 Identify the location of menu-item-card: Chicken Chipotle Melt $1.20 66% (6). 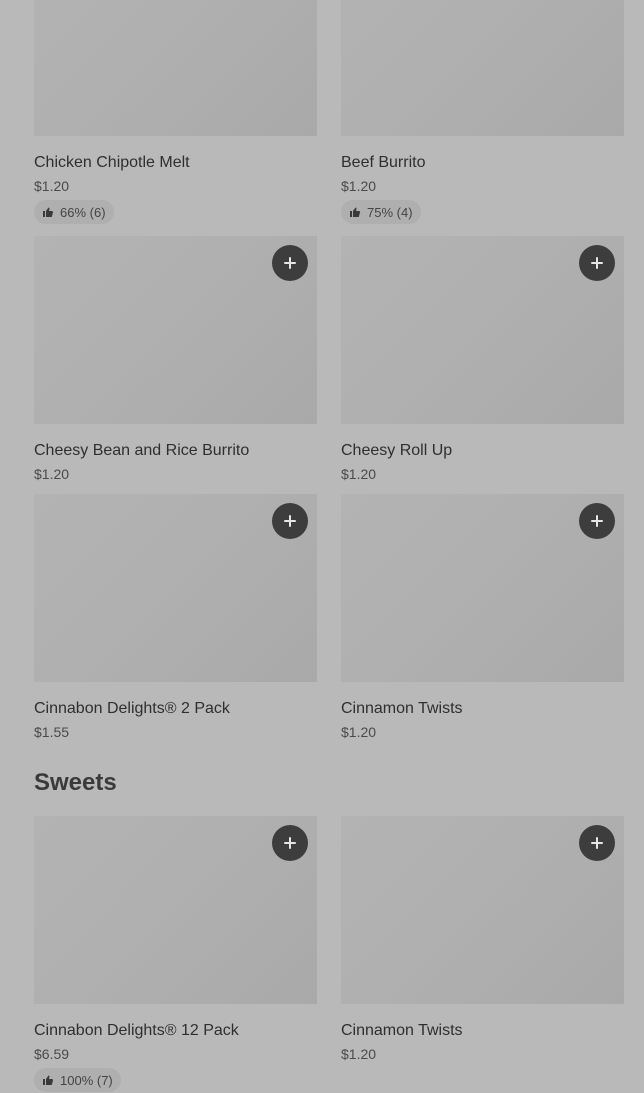
(175, 112).